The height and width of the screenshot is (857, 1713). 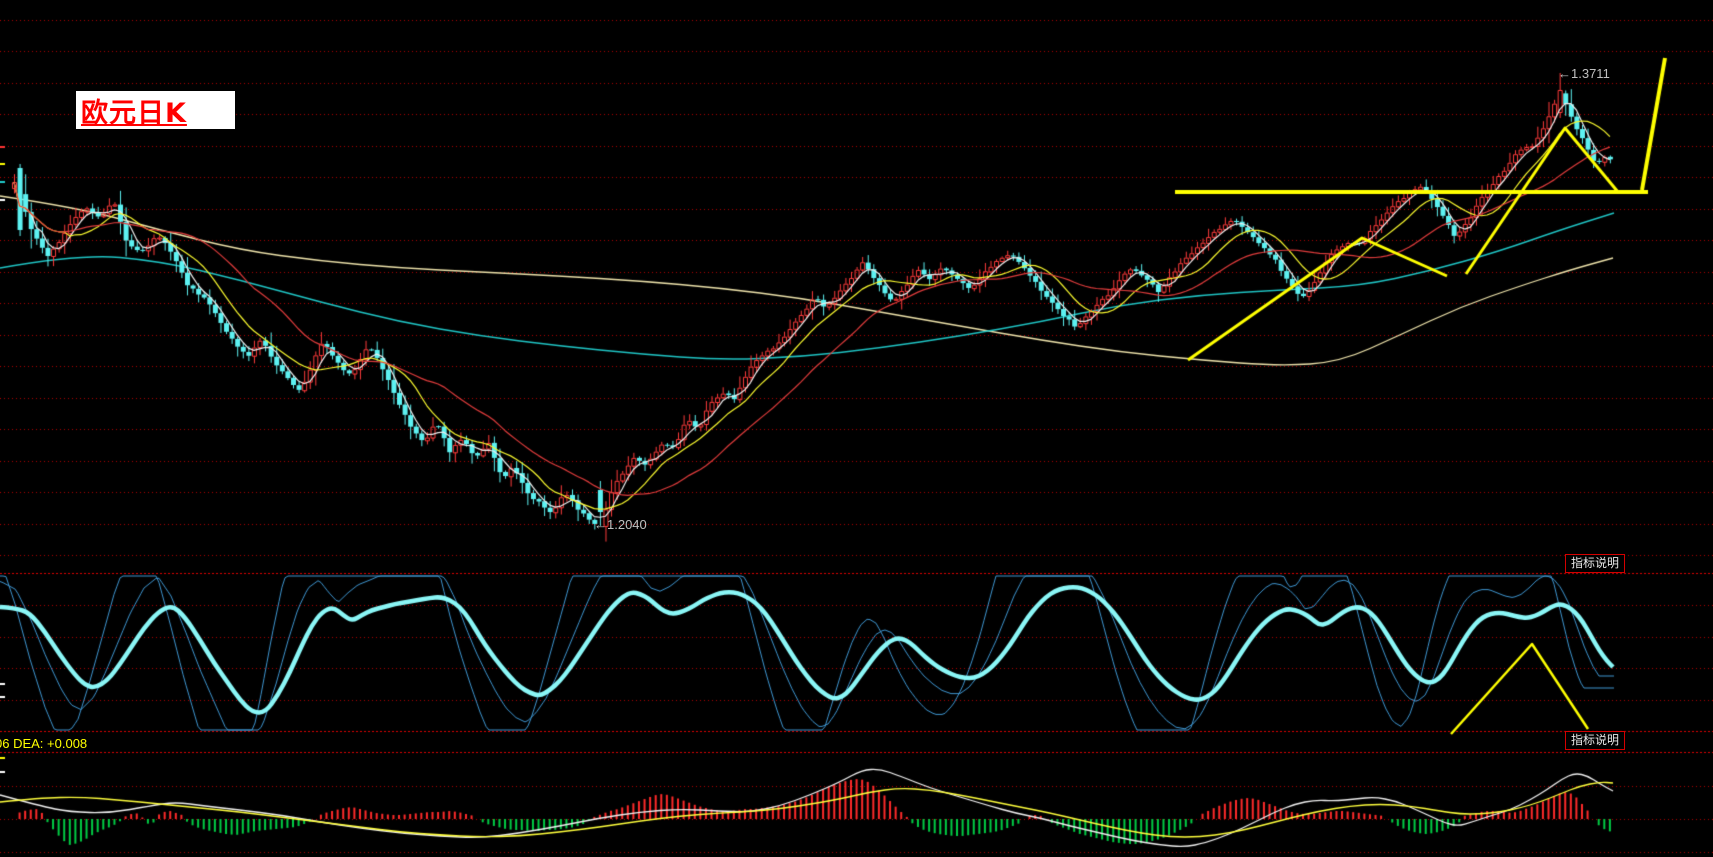 What do you see at coordinates (1595, 563) in the screenshot?
I see `indicator-info-button-oscillator: 指标说明` at bounding box center [1595, 563].